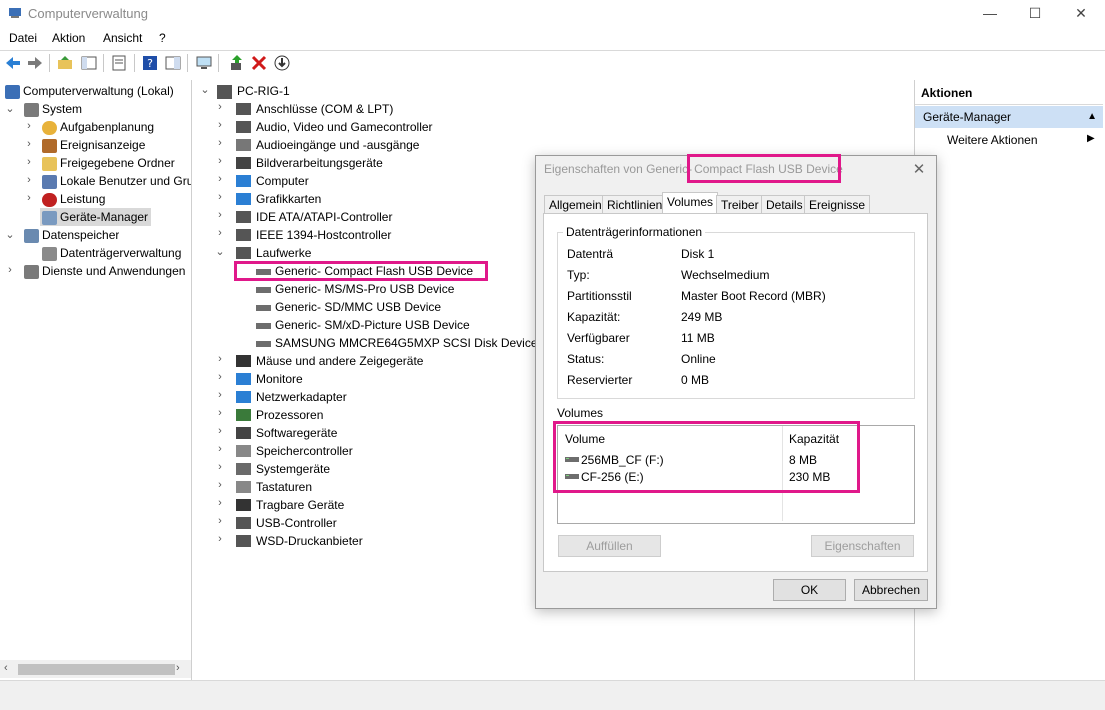 Image resolution: width=1105 pixels, height=710 pixels. What do you see at coordinates (1092, 117) in the screenshot?
I see `collapse-up-icon: ▲` at bounding box center [1092, 117].